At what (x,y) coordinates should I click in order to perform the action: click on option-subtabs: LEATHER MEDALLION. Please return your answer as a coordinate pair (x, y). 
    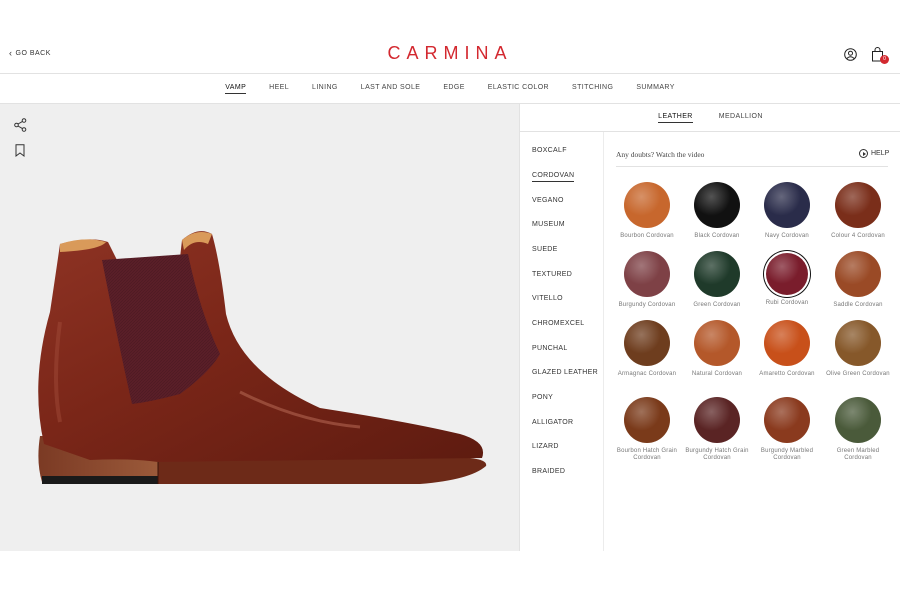
    Looking at the image, I should click on (710, 118).